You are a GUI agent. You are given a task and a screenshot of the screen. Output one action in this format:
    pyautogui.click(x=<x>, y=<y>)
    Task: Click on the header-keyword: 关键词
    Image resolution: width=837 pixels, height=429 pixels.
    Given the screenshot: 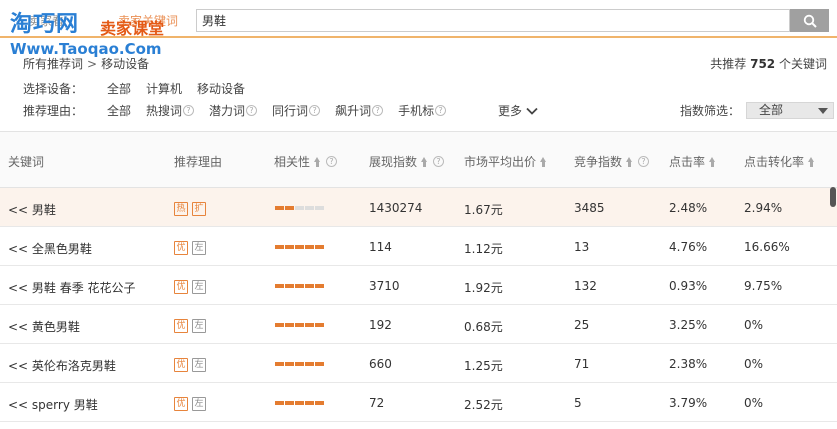 What is the action you would take?
    pyautogui.click(x=26, y=161)
    